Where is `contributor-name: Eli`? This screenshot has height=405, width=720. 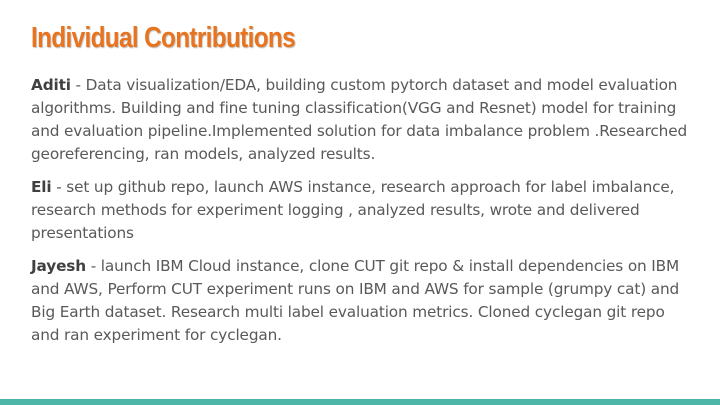
contributor-name: Eli is located at coordinates (41, 187).